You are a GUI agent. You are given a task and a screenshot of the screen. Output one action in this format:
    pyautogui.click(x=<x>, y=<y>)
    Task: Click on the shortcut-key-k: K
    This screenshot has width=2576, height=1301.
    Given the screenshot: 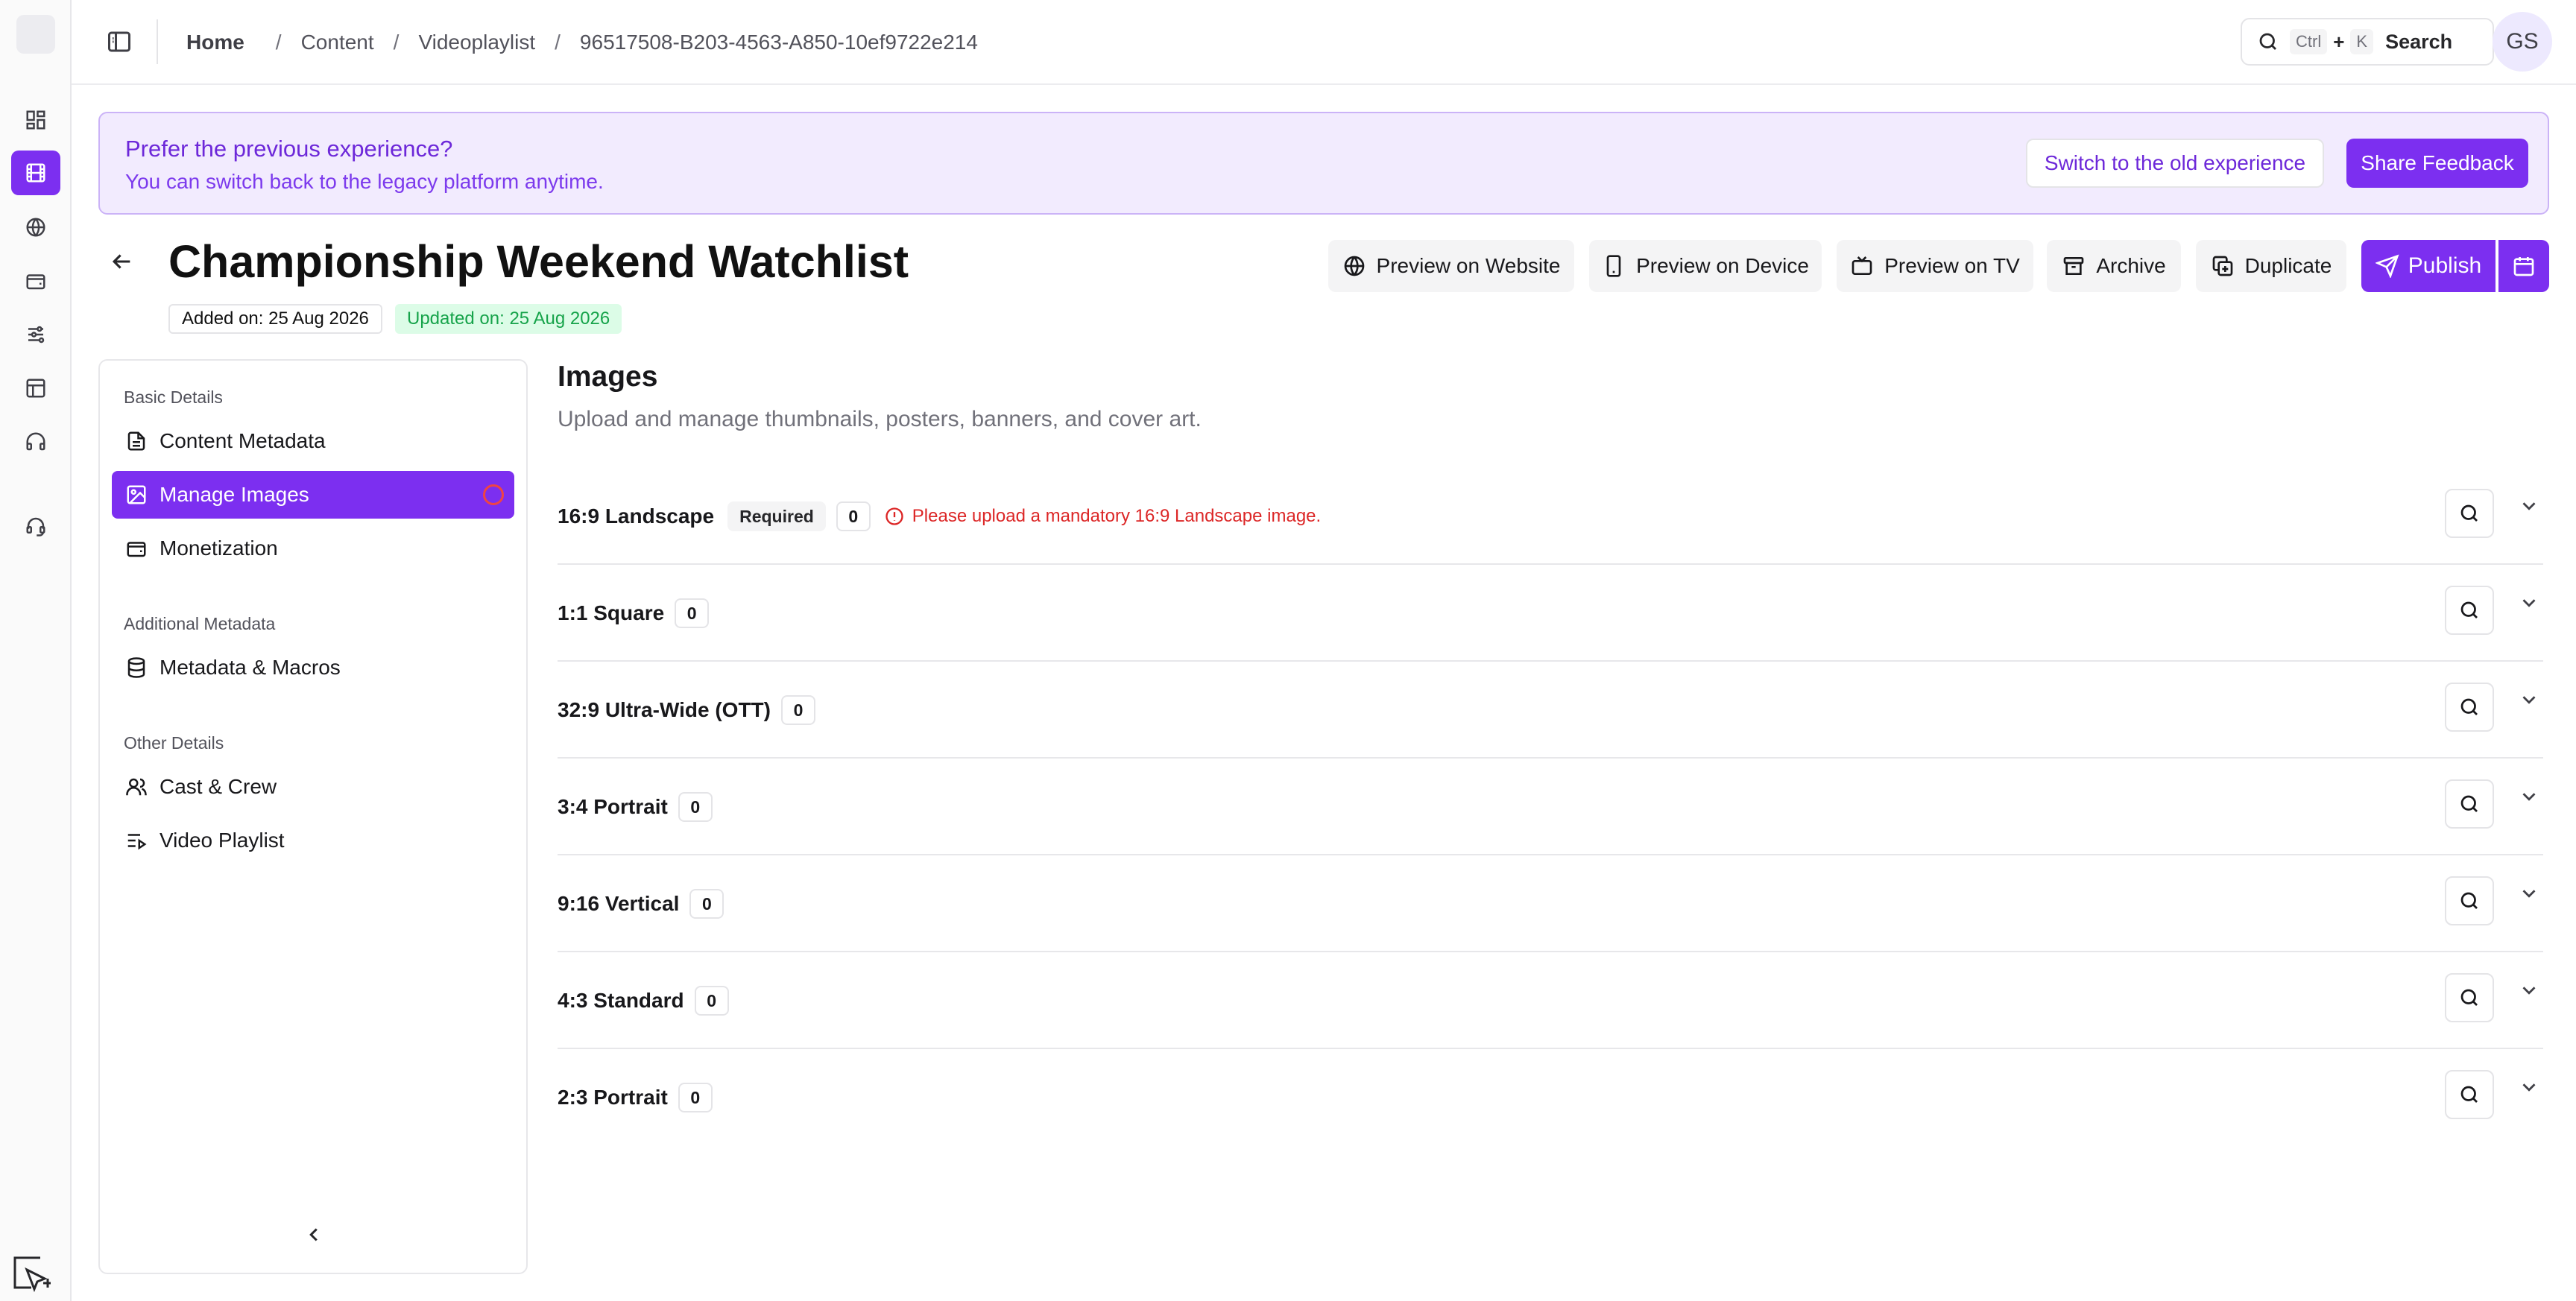 What is the action you would take?
    pyautogui.click(x=2362, y=41)
    